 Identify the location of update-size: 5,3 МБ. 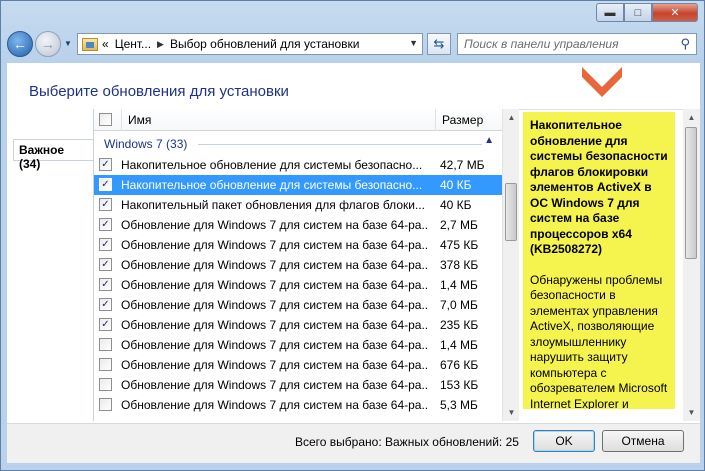
(459, 405).